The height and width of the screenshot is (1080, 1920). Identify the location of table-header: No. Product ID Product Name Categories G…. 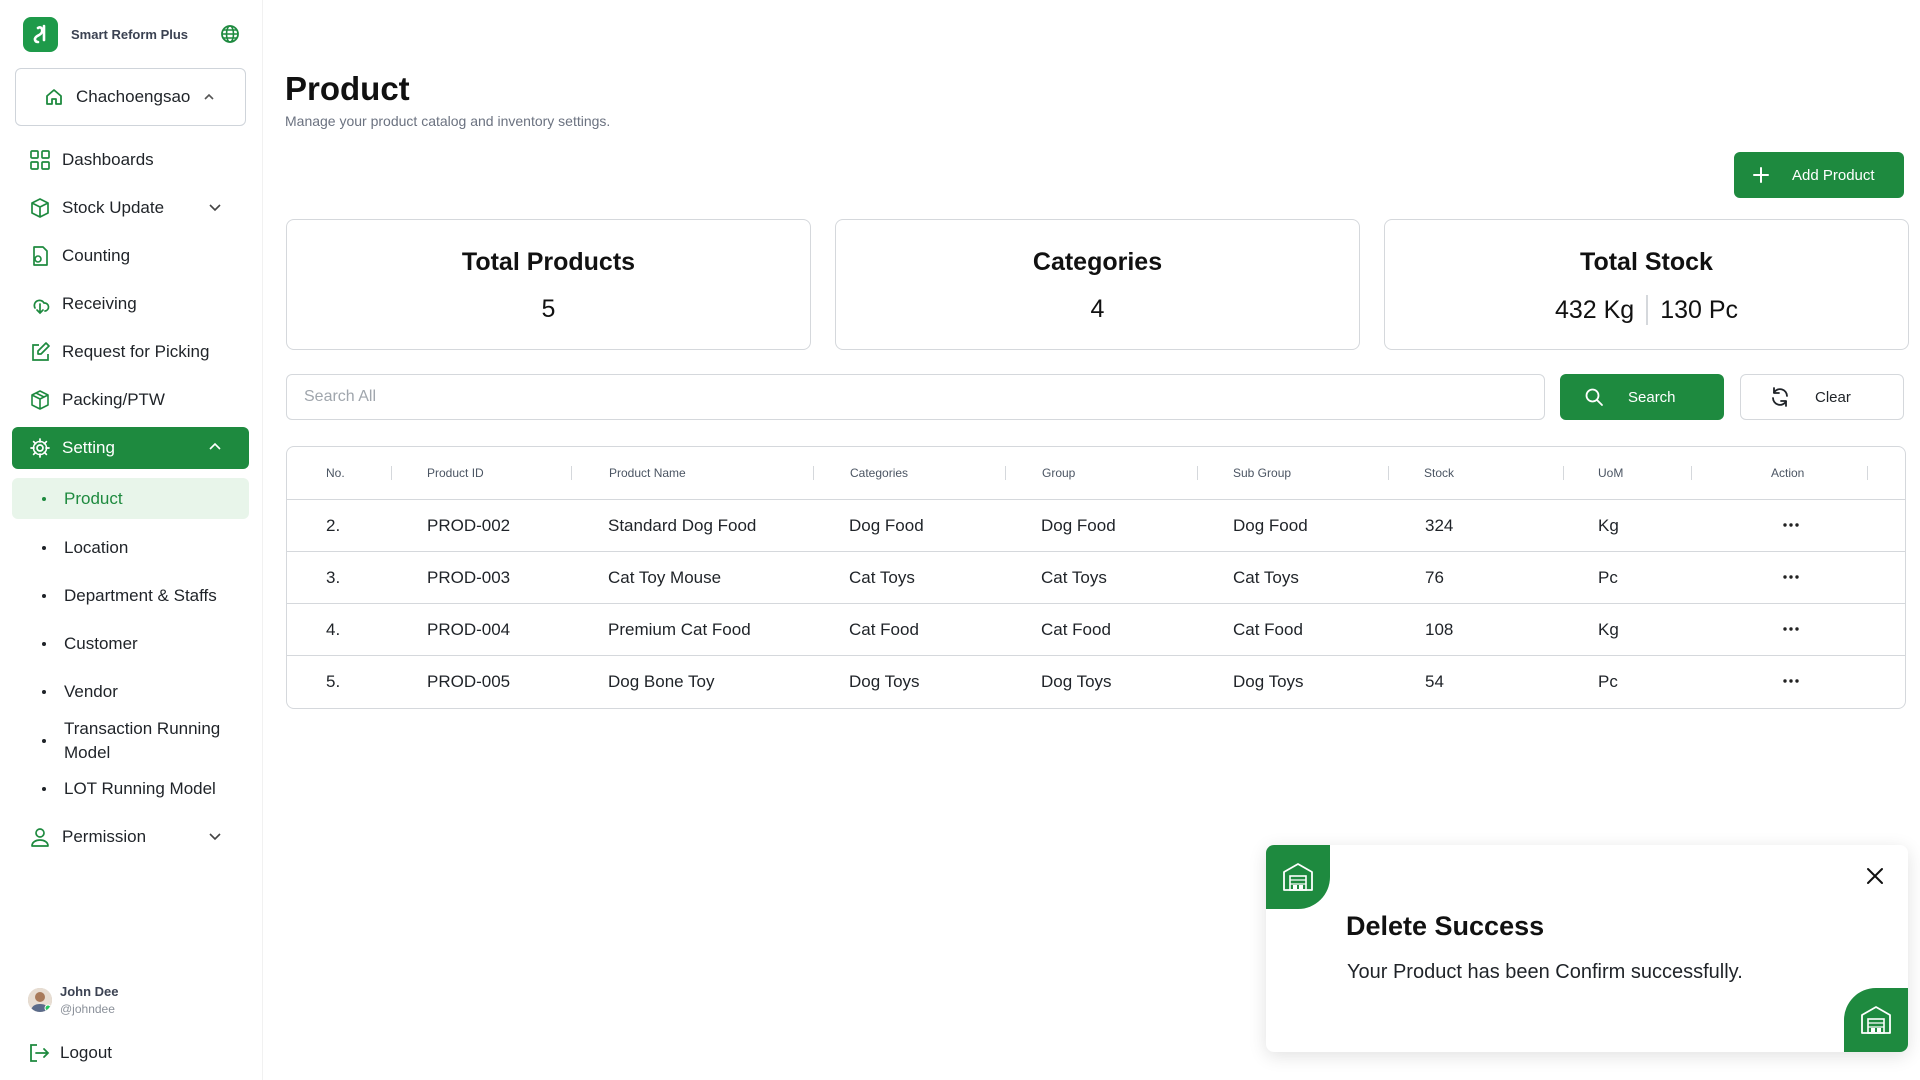
(1096, 473).